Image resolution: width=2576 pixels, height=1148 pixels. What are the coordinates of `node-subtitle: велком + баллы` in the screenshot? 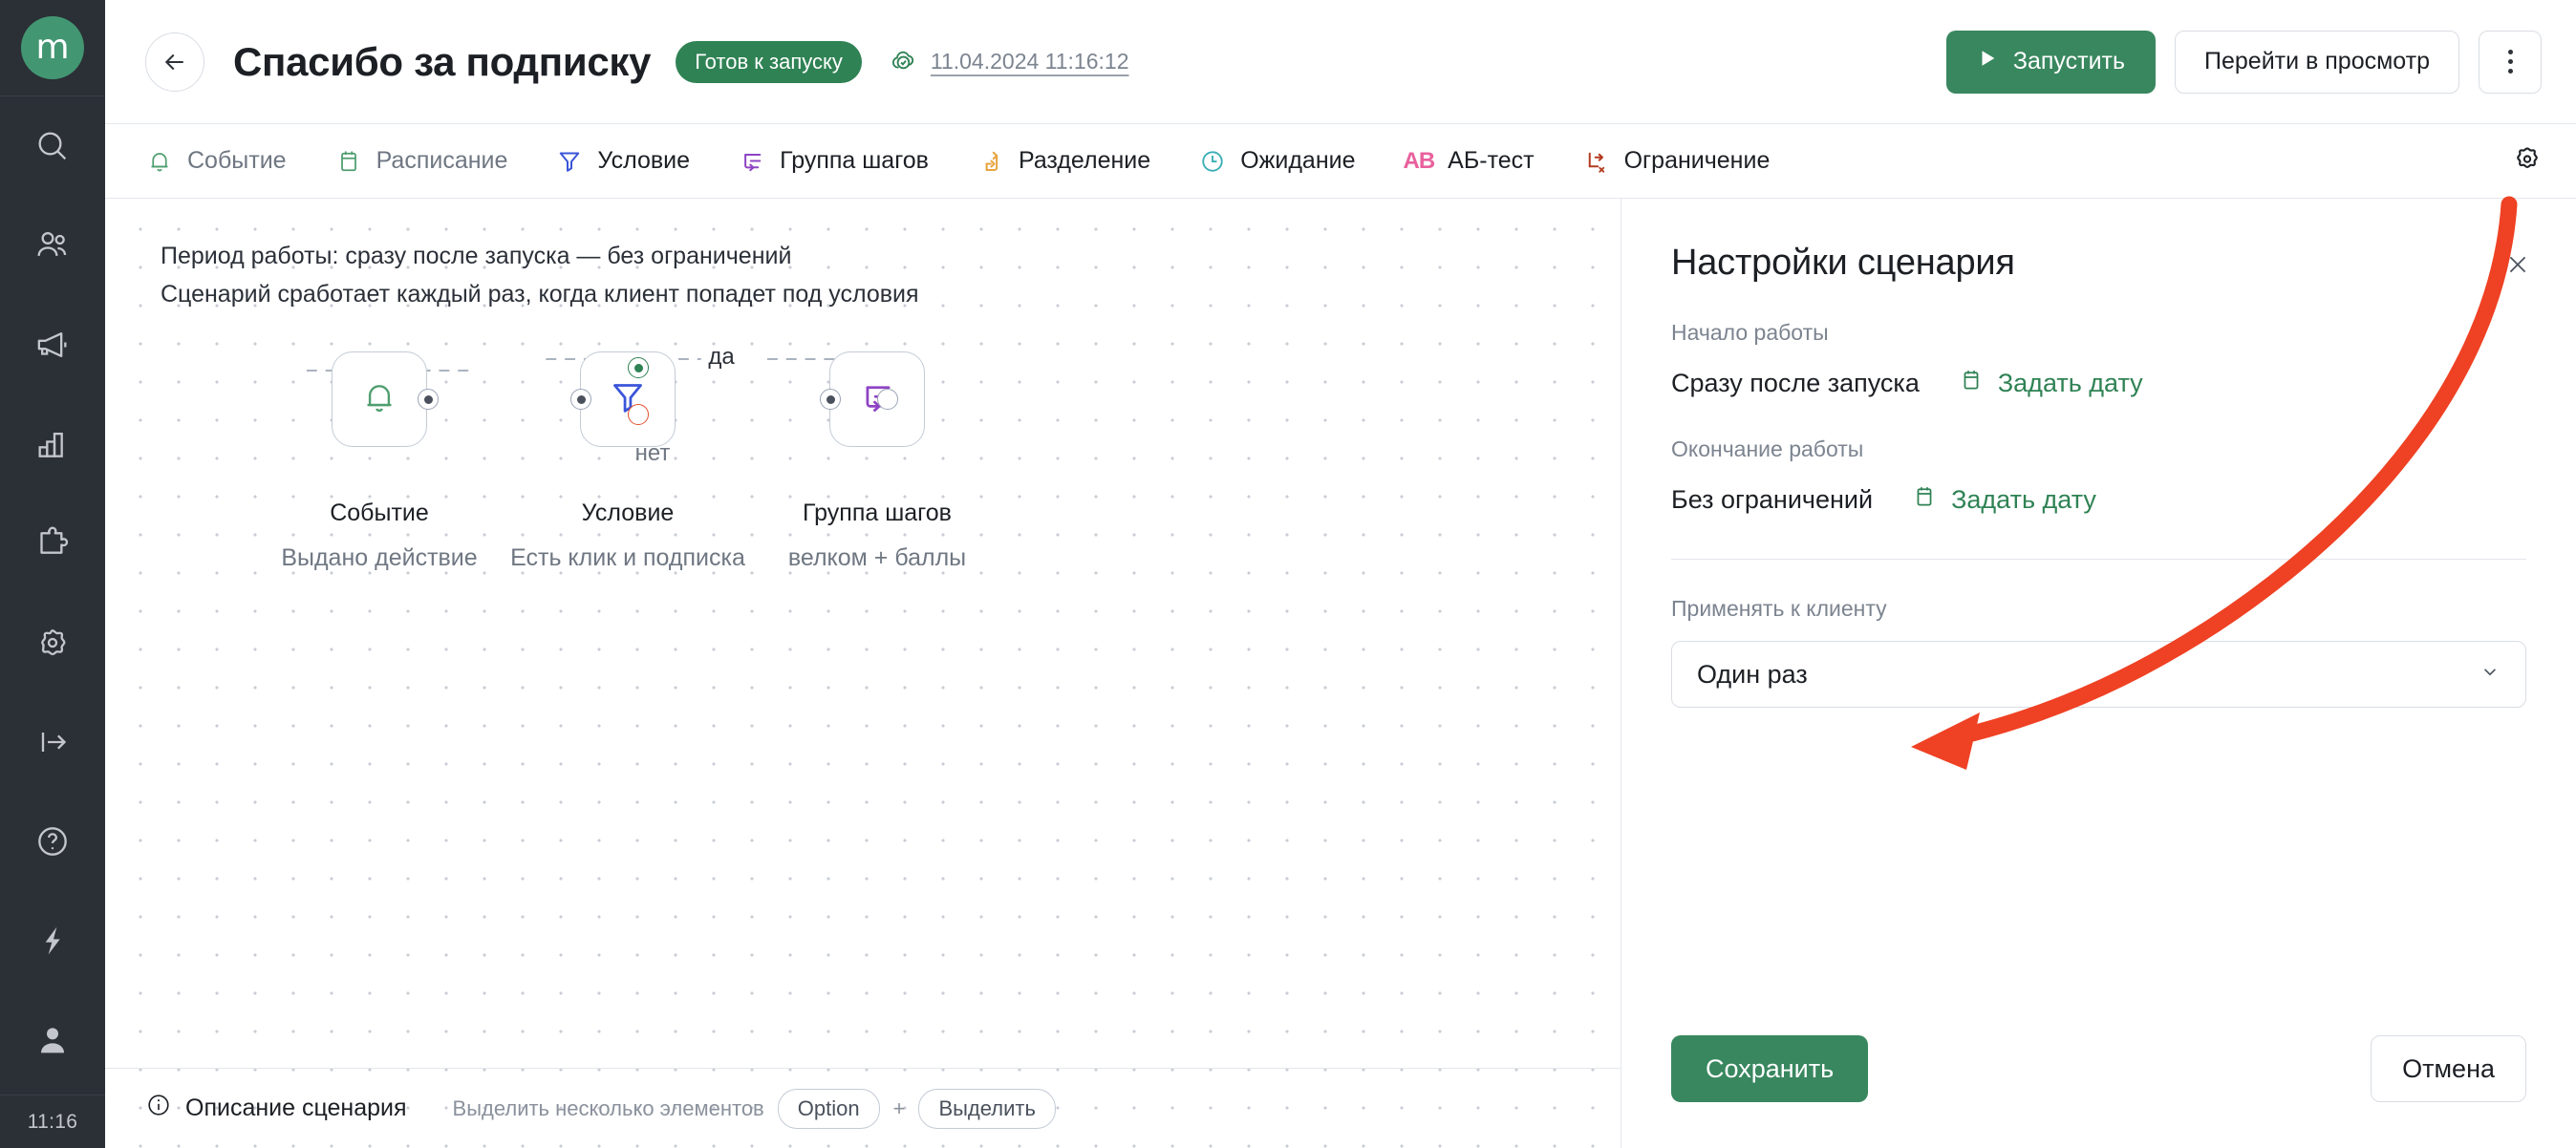 It's located at (877, 557).